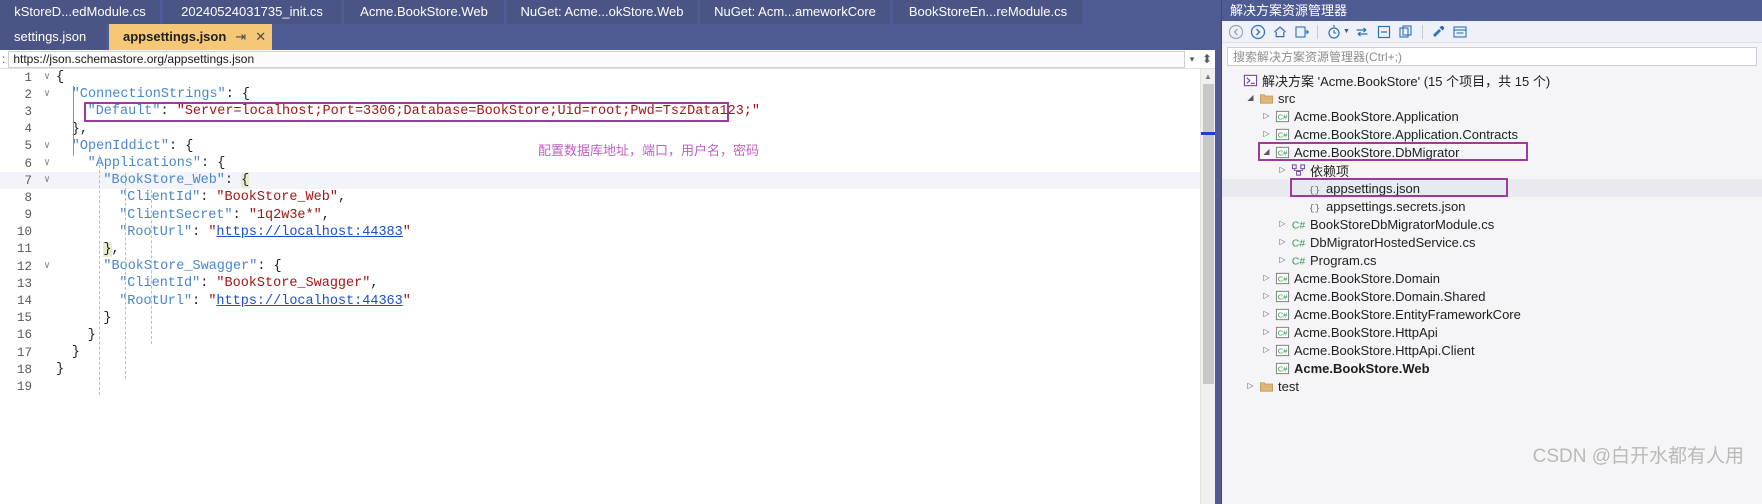 Image resolution: width=1762 pixels, height=504 pixels. I want to click on active-document-tab: appsettings.json ⇥ ✕, so click(191, 37).